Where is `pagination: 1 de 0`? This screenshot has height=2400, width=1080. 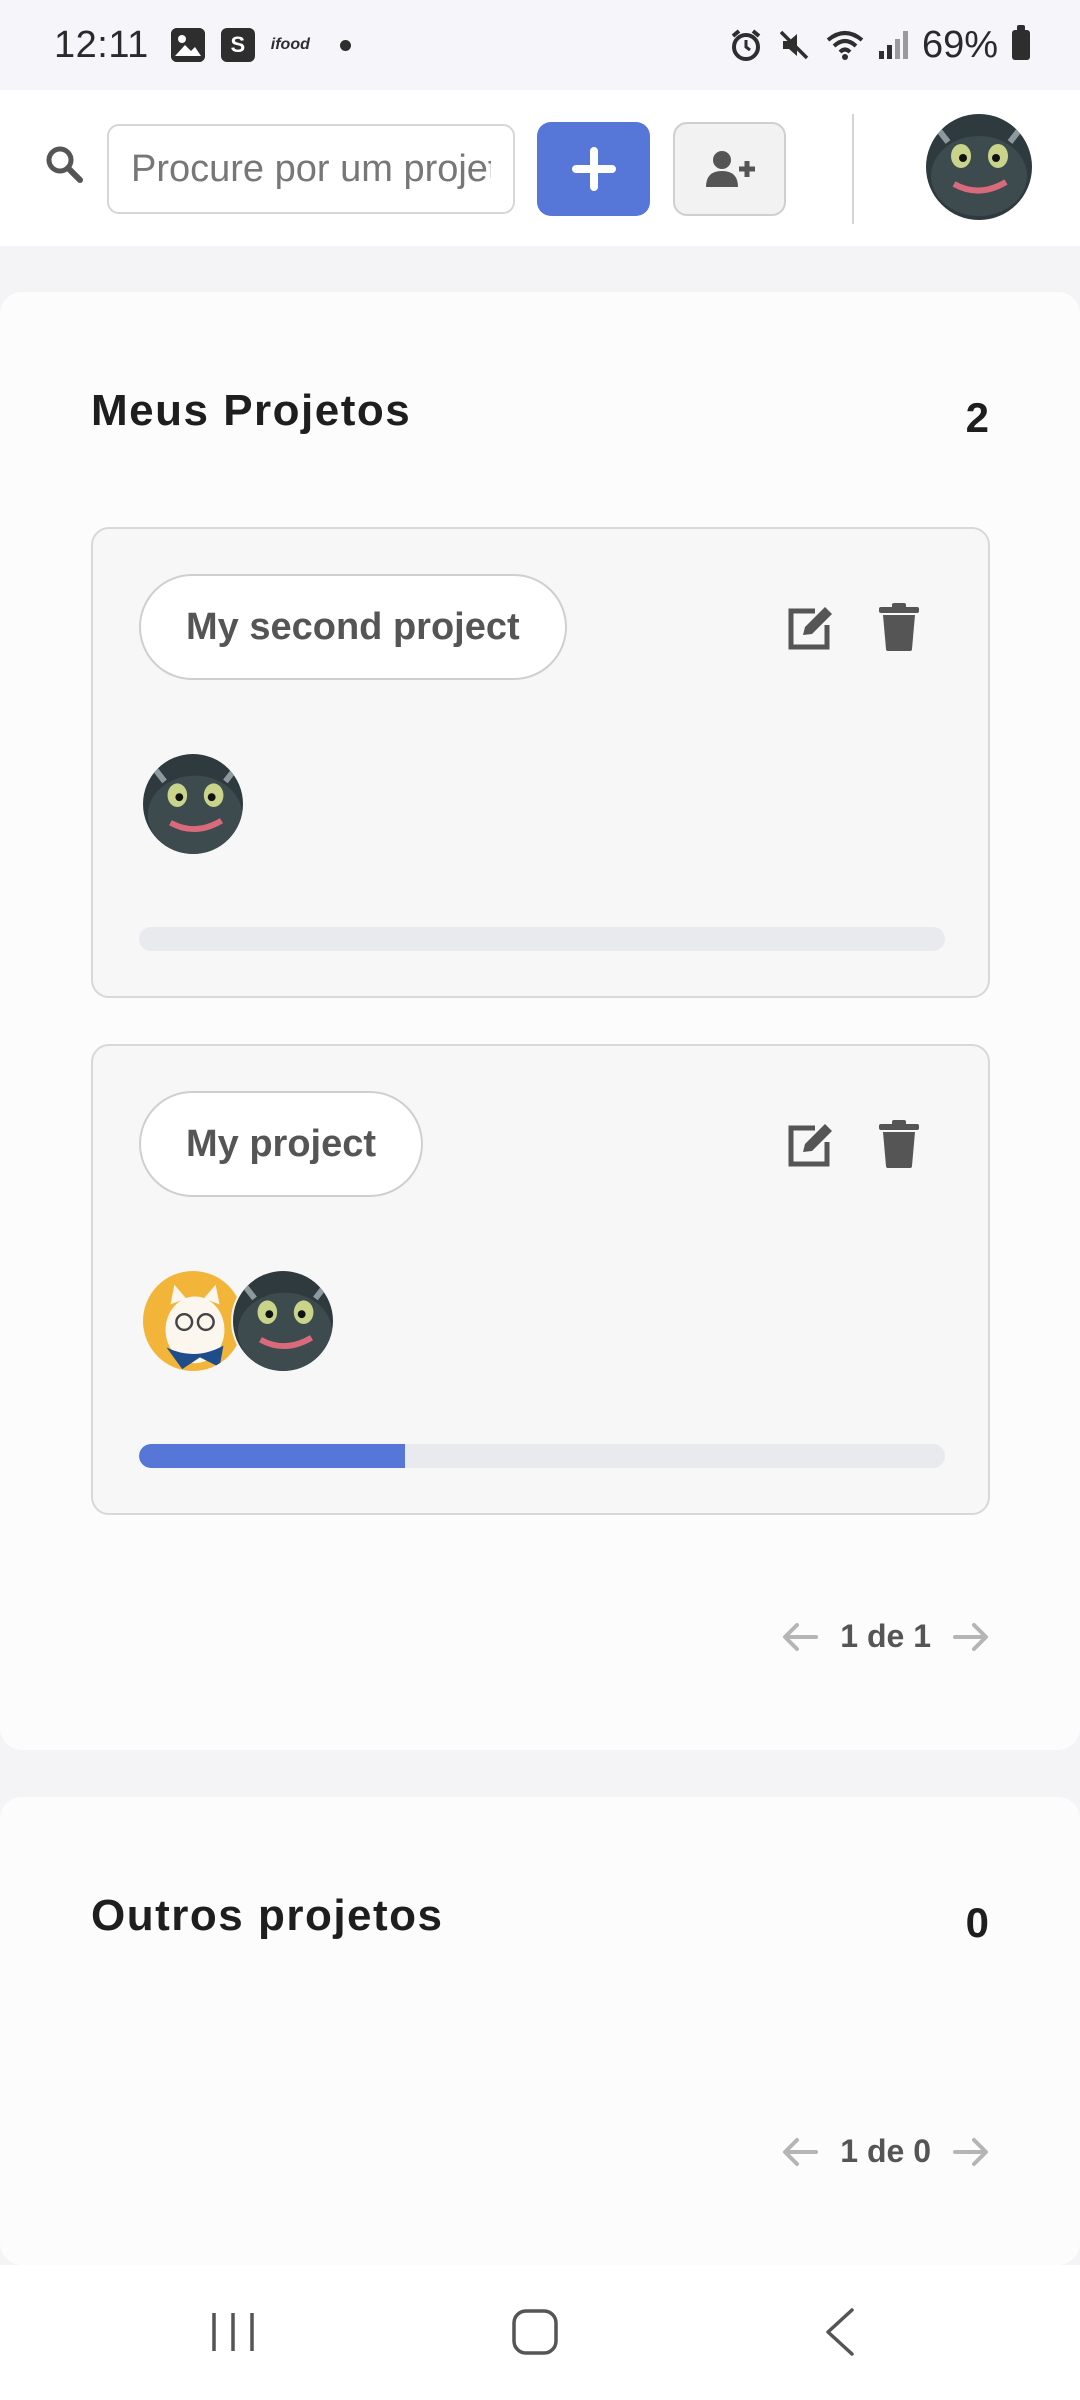 pagination: 1 de 0 is located at coordinates (885, 2151).